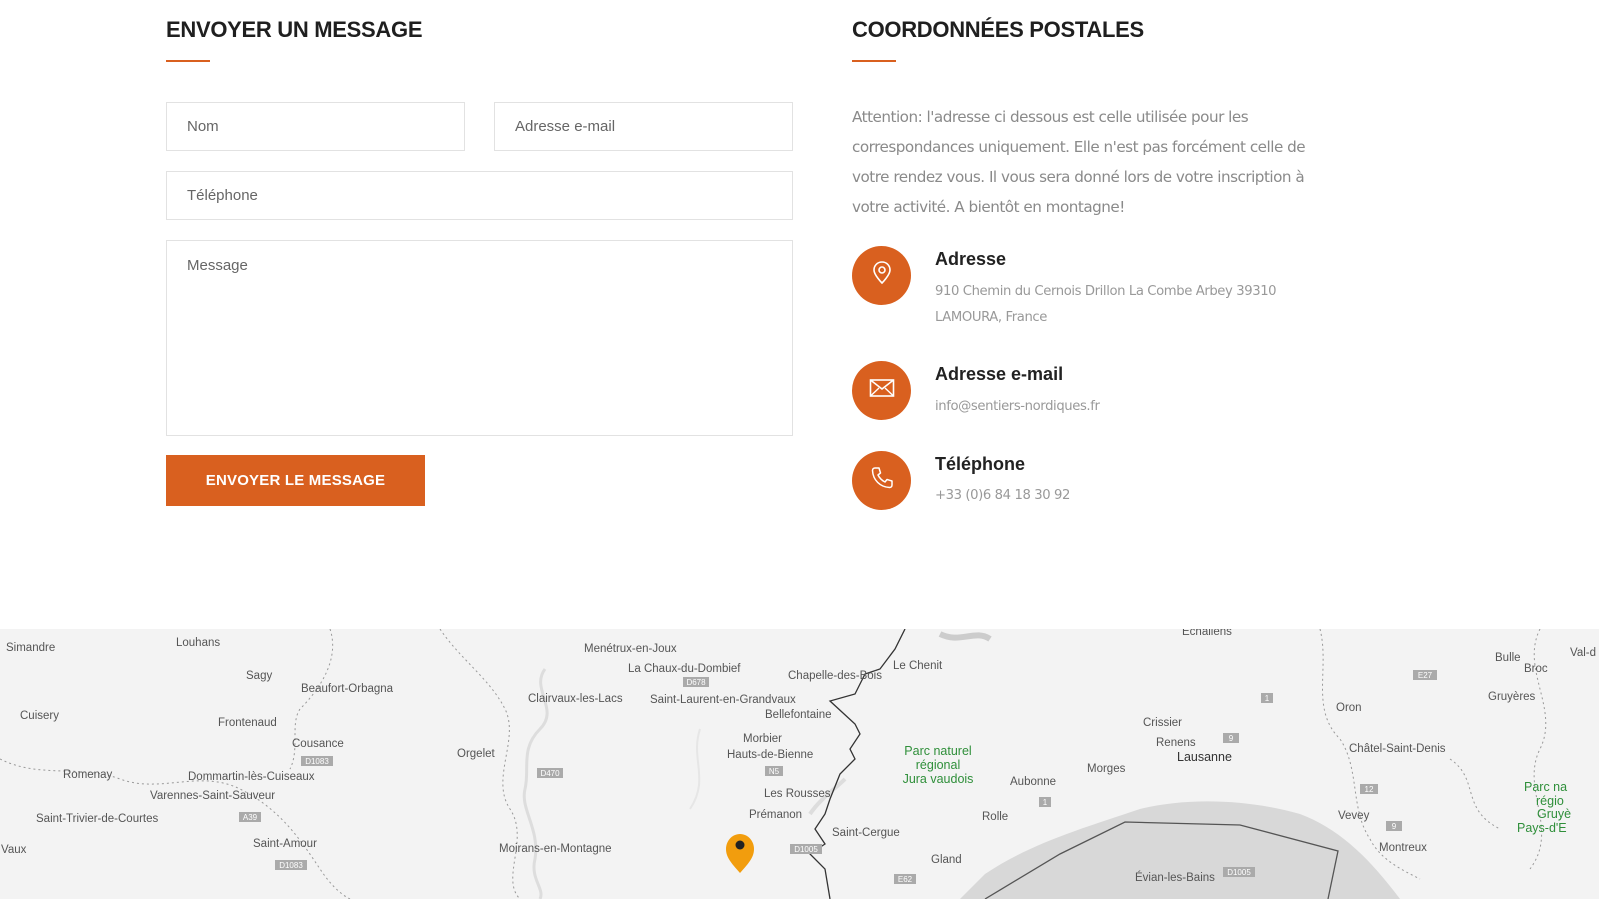 This screenshot has height=899, width=1599. I want to click on road-shield: D470, so click(550, 773).